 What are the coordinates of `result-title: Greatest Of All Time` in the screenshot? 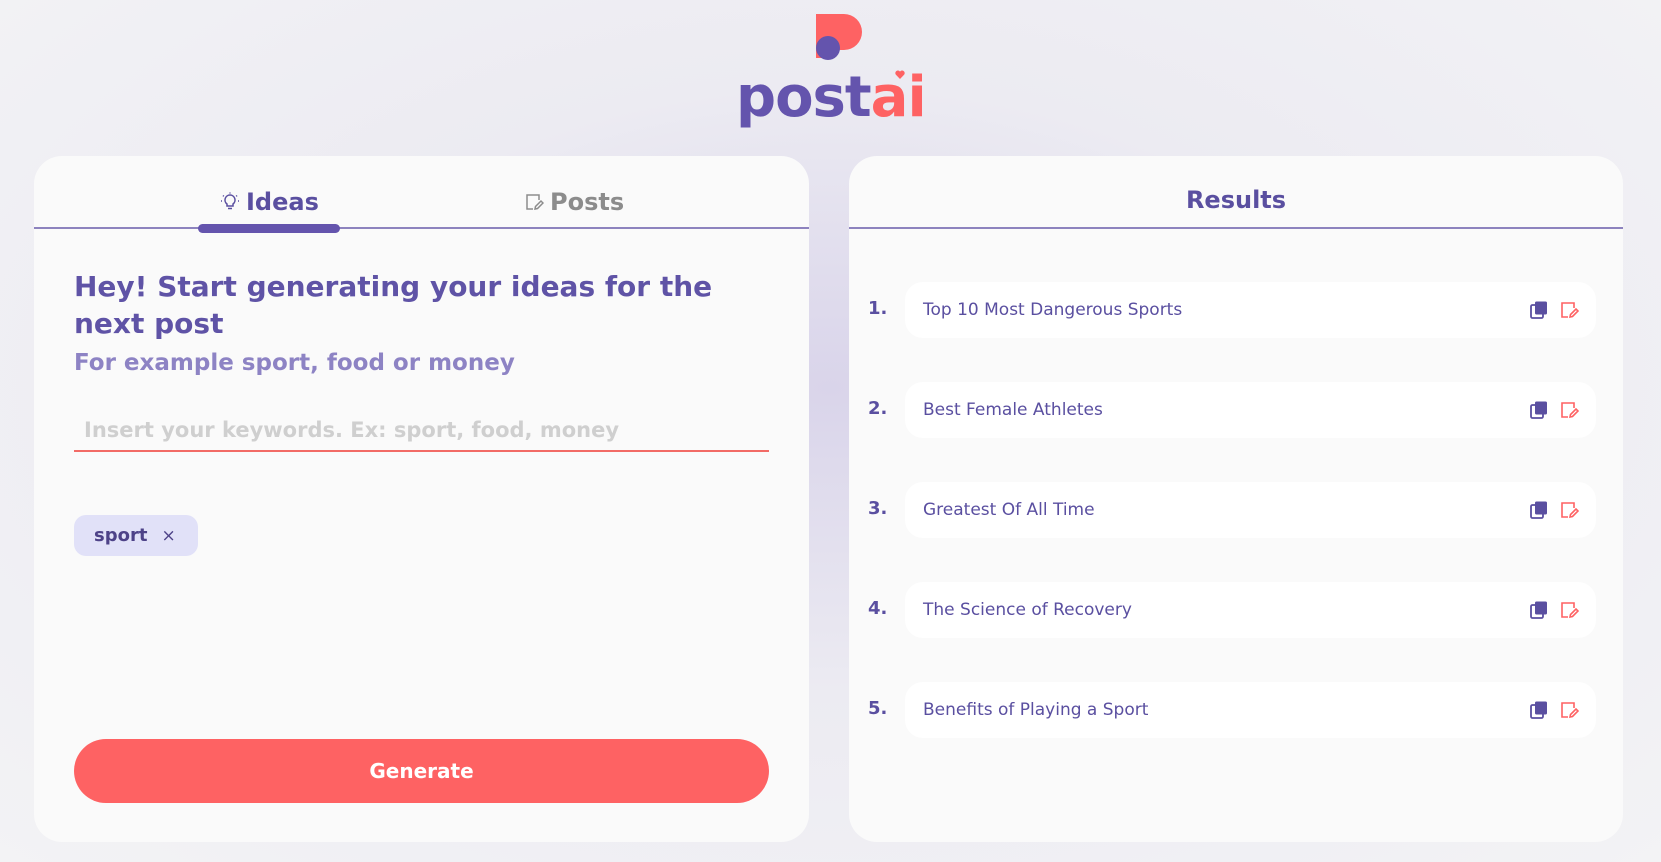 It's located at (1009, 510).